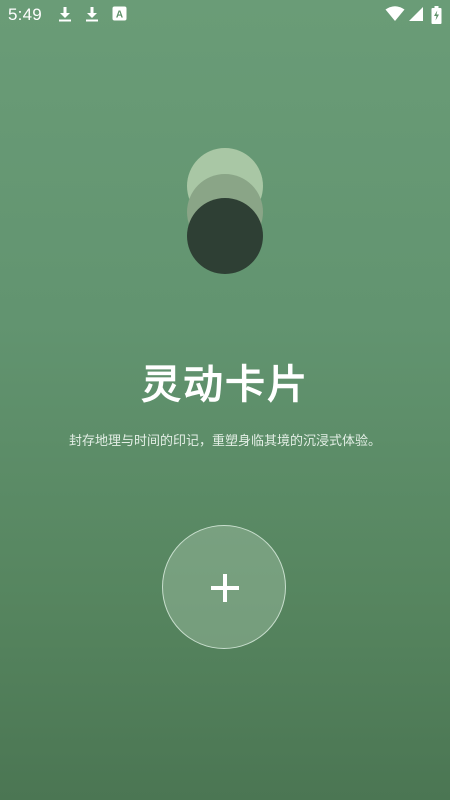 This screenshot has width=450, height=800. I want to click on page-title: 灵动卡片, so click(225, 385).